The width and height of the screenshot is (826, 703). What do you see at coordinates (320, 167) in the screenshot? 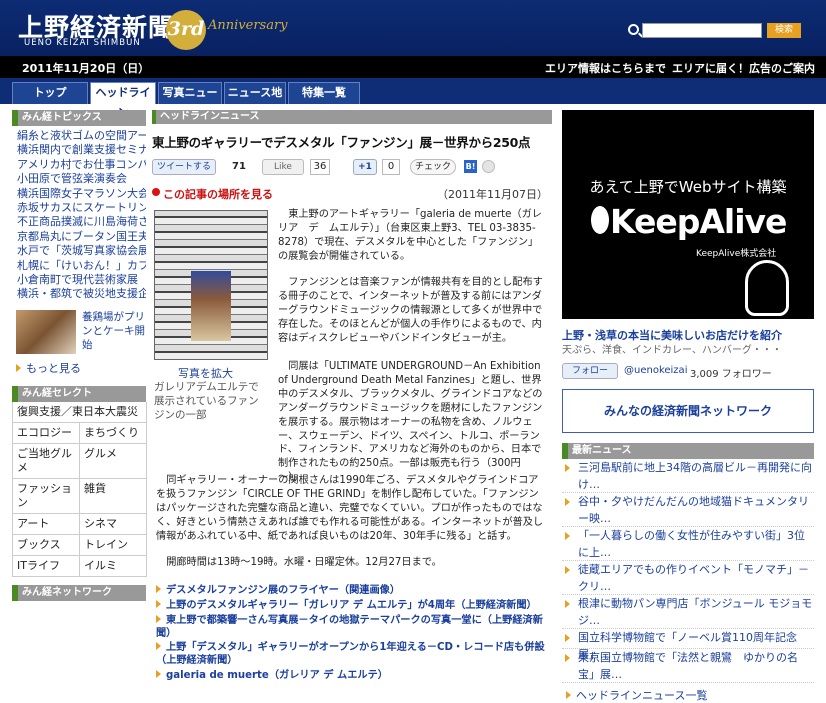
I see `like-count: 36` at bounding box center [320, 167].